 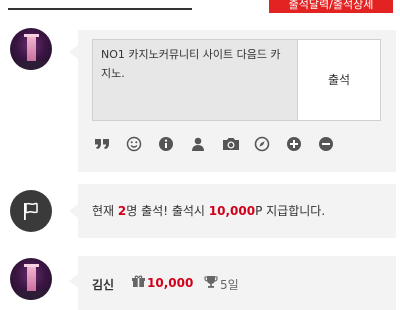 What do you see at coordinates (103, 284) in the screenshot?
I see `entry-username: 김신` at bounding box center [103, 284].